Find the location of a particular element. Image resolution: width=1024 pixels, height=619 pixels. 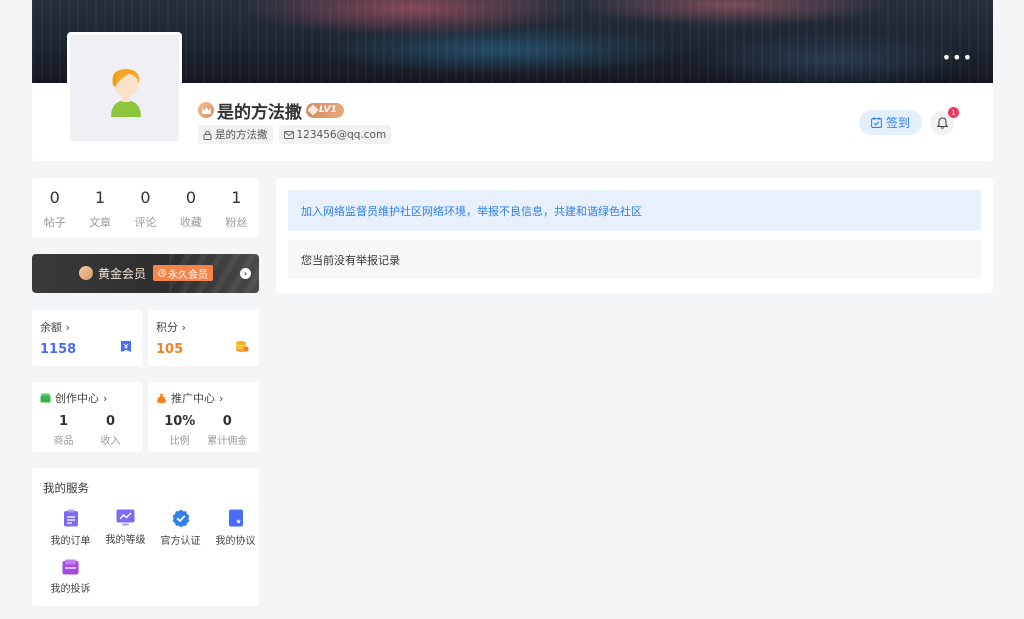

crown-icon is located at coordinates (206, 110).